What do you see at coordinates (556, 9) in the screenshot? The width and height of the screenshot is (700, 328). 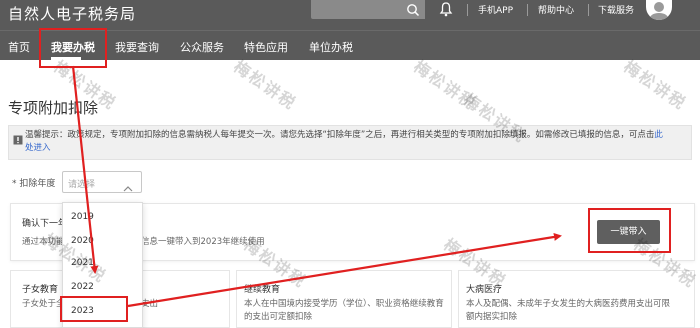 I see `help-center-link: 帮助中心` at bounding box center [556, 9].